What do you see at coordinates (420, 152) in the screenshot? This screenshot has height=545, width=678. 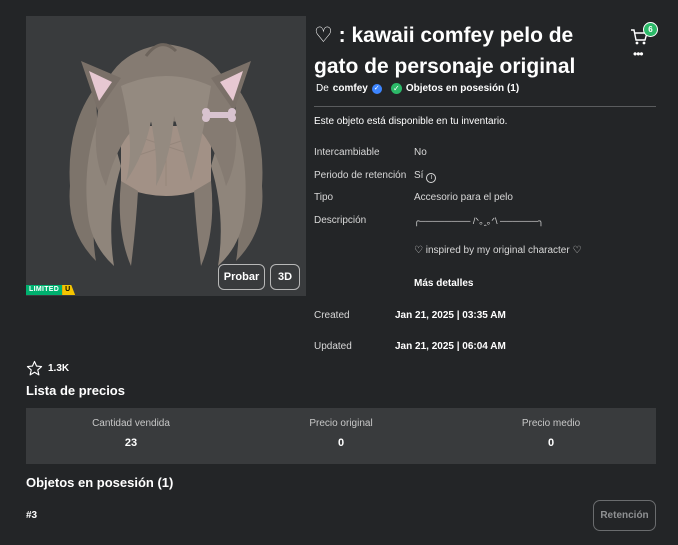 I see `tradable-value: No` at bounding box center [420, 152].